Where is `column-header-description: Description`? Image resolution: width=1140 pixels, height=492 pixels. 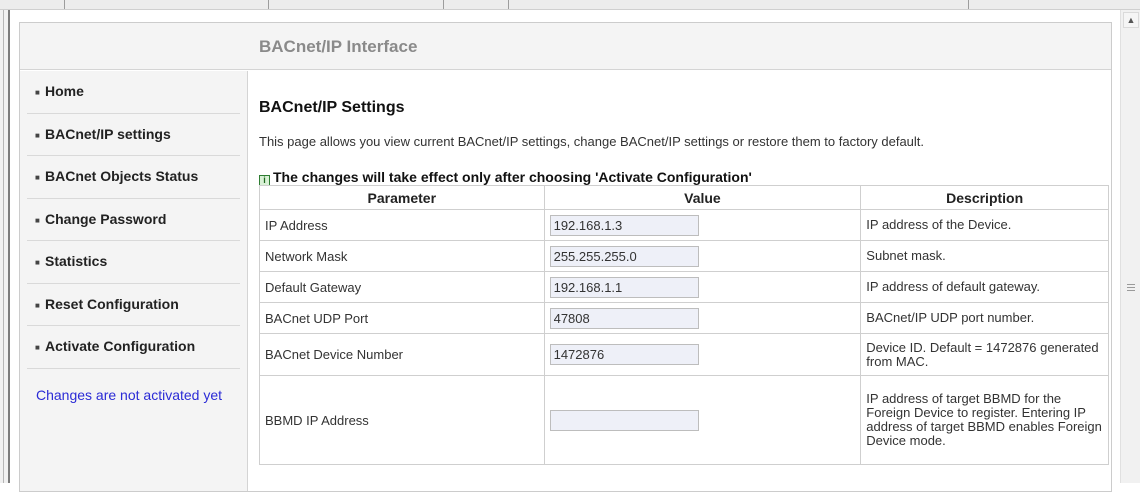
column-header-description: Description is located at coordinates (984, 197).